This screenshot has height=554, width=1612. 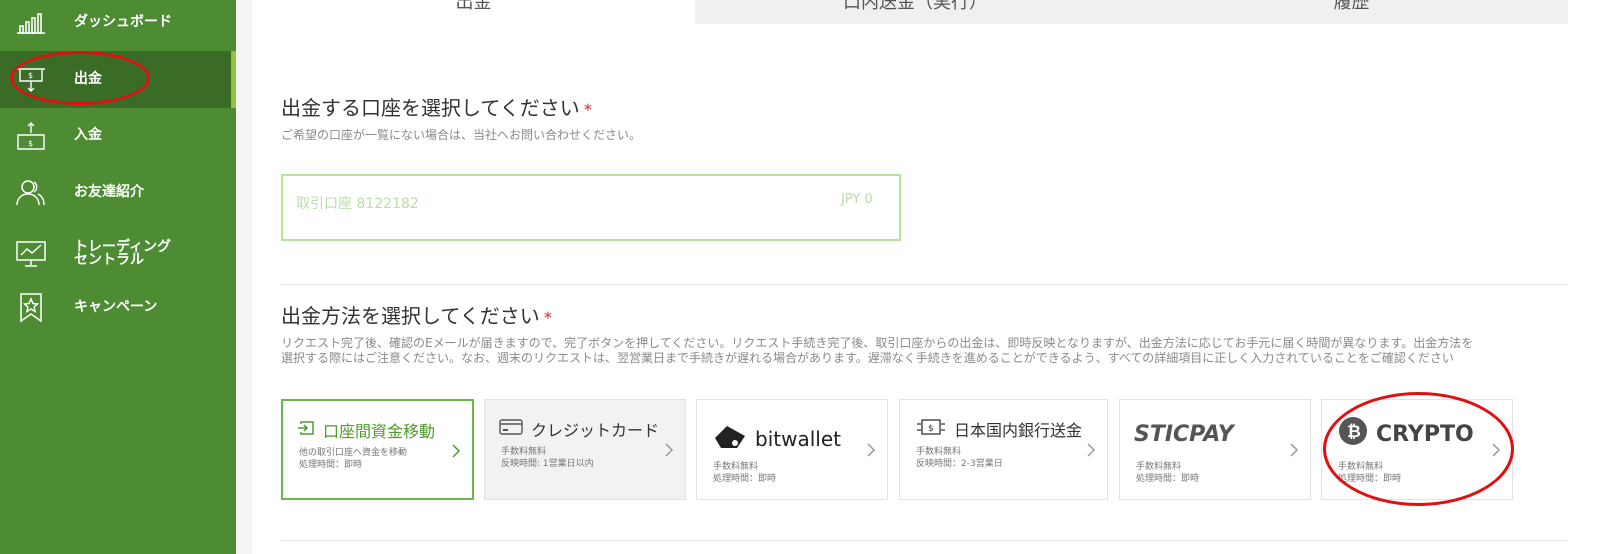 What do you see at coordinates (1425, 434) in the screenshot?
I see `method-title-text: CRYPTO` at bounding box center [1425, 434].